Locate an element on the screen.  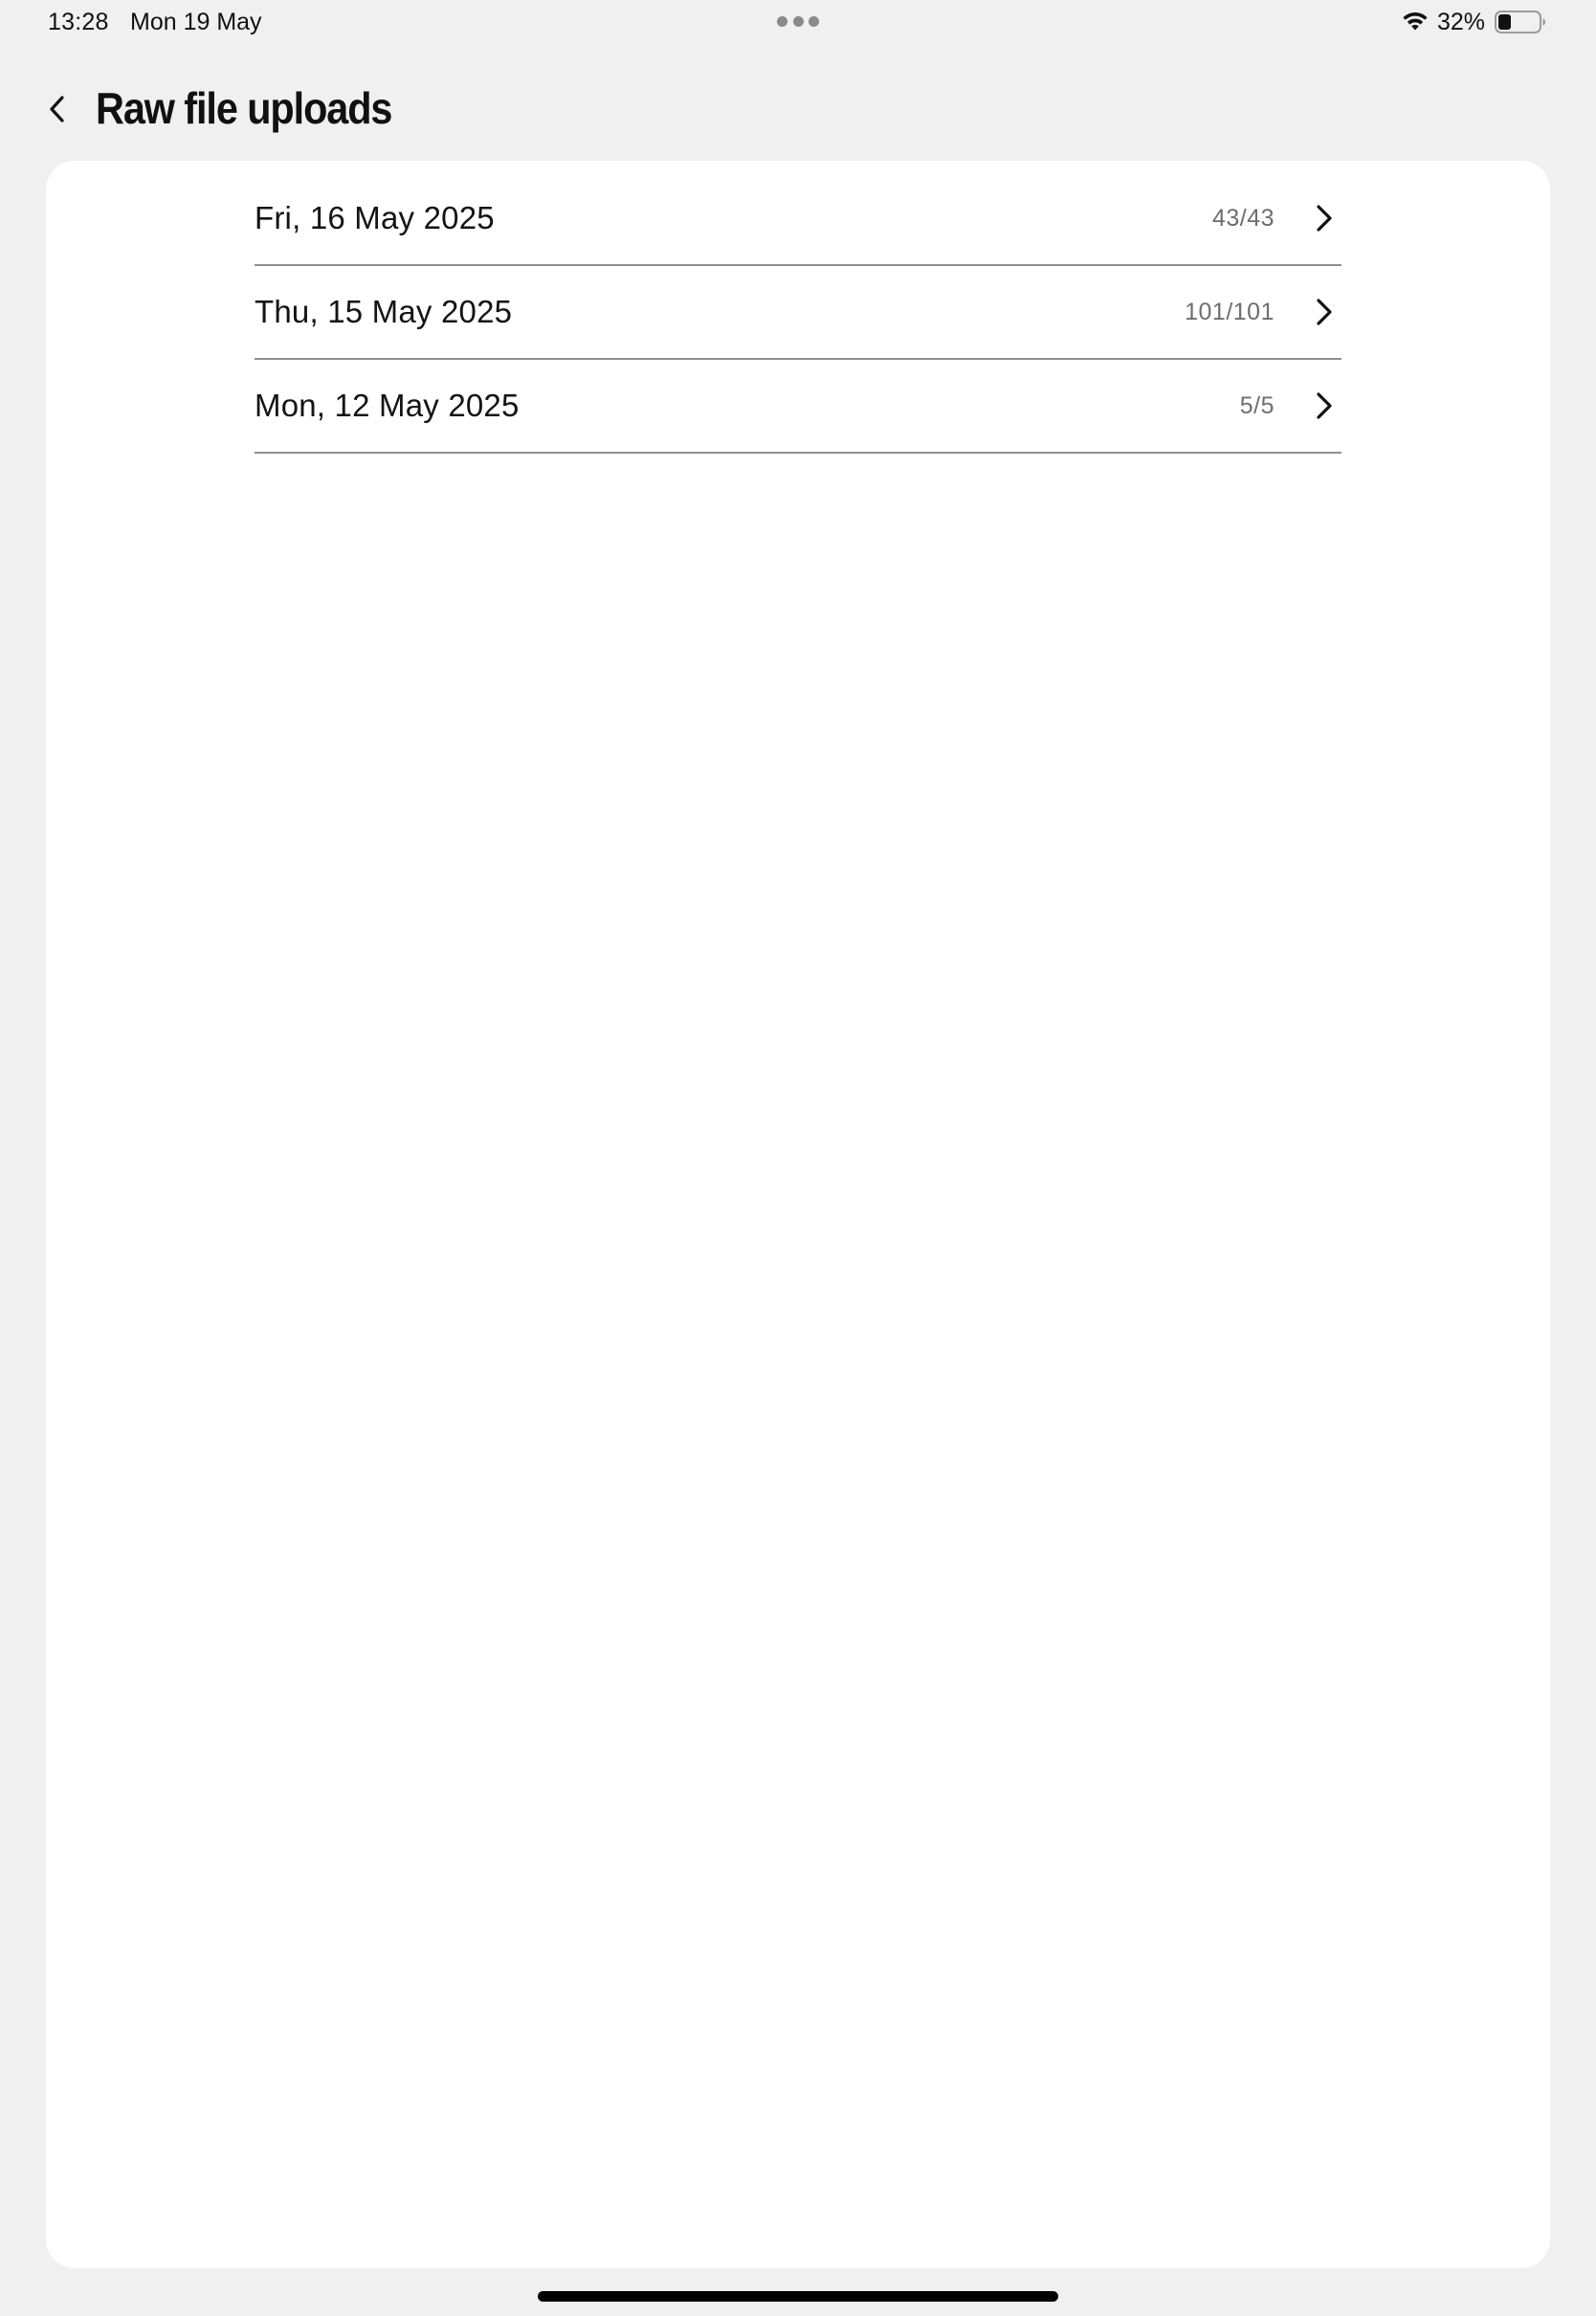
battery-percent: 32% is located at coordinates (1462, 22).